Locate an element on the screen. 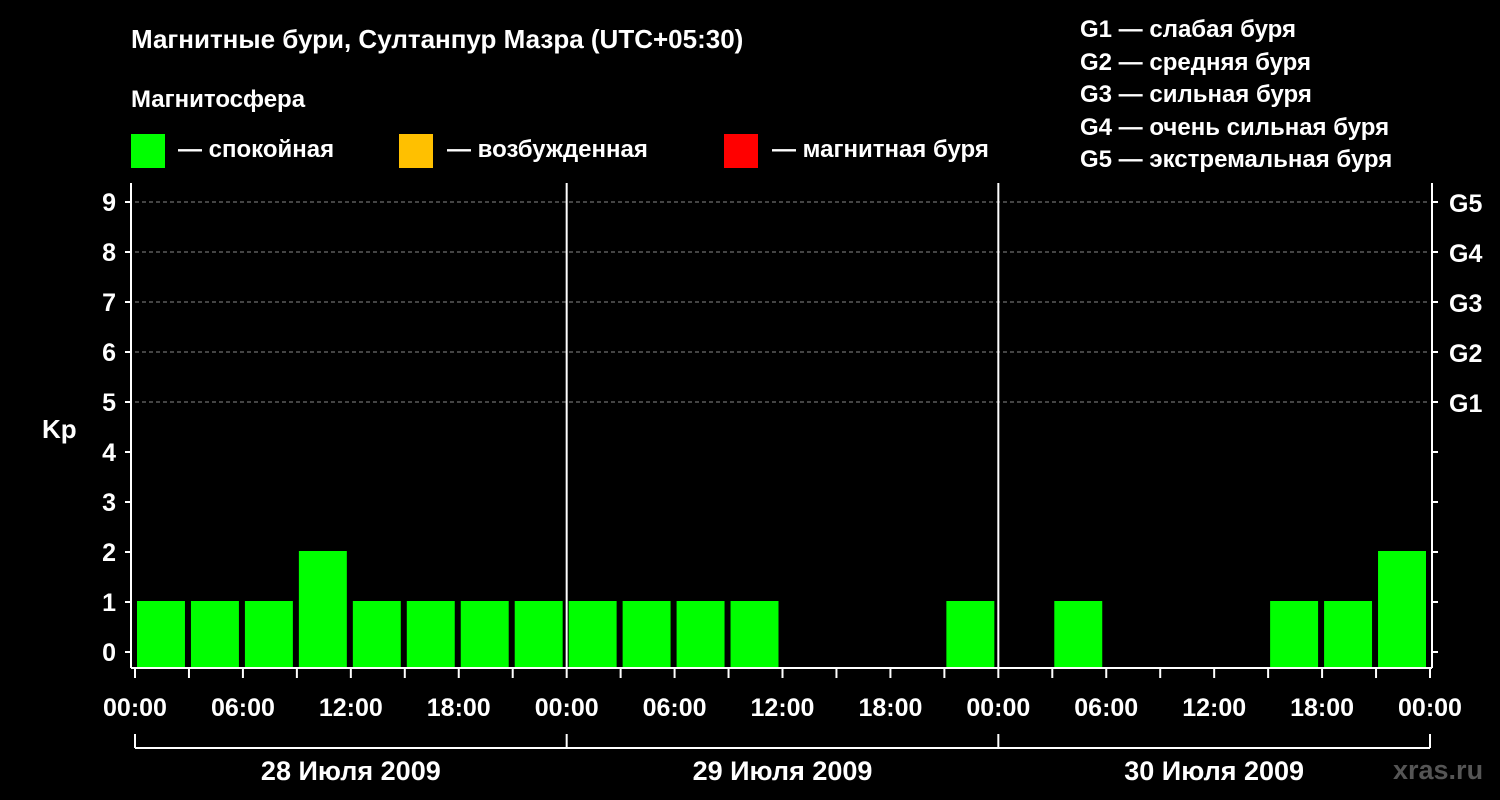 This screenshot has width=1500, height=800. g-level-label: G1 is located at coordinates (1465, 404).